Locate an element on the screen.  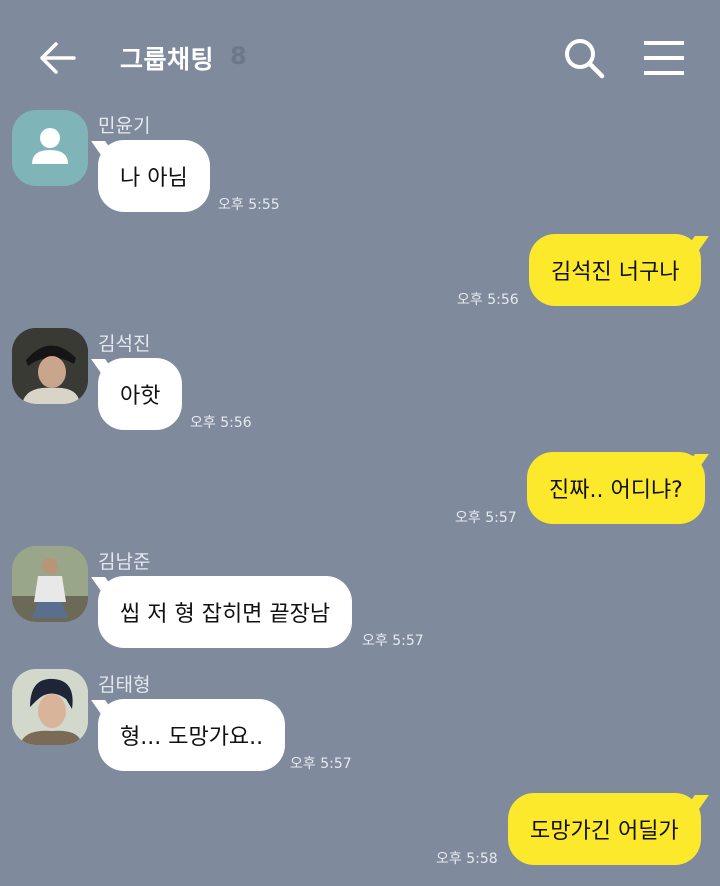
search-icon is located at coordinates (584, 58).